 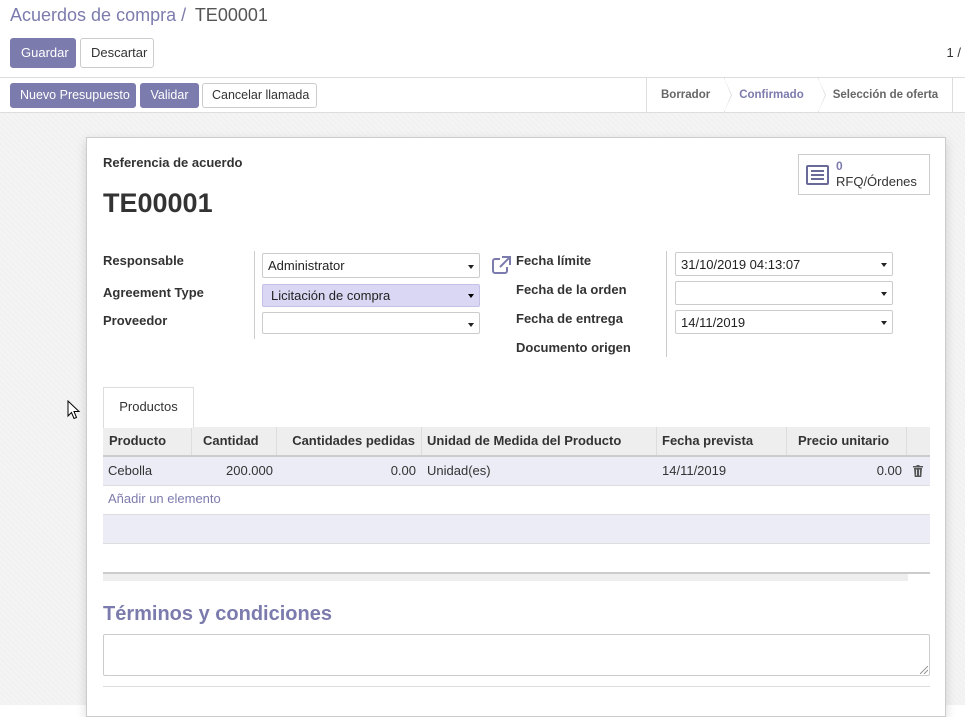 What do you see at coordinates (153, 292) in the screenshot?
I see `agreement-type-label: Agreement Type` at bounding box center [153, 292].